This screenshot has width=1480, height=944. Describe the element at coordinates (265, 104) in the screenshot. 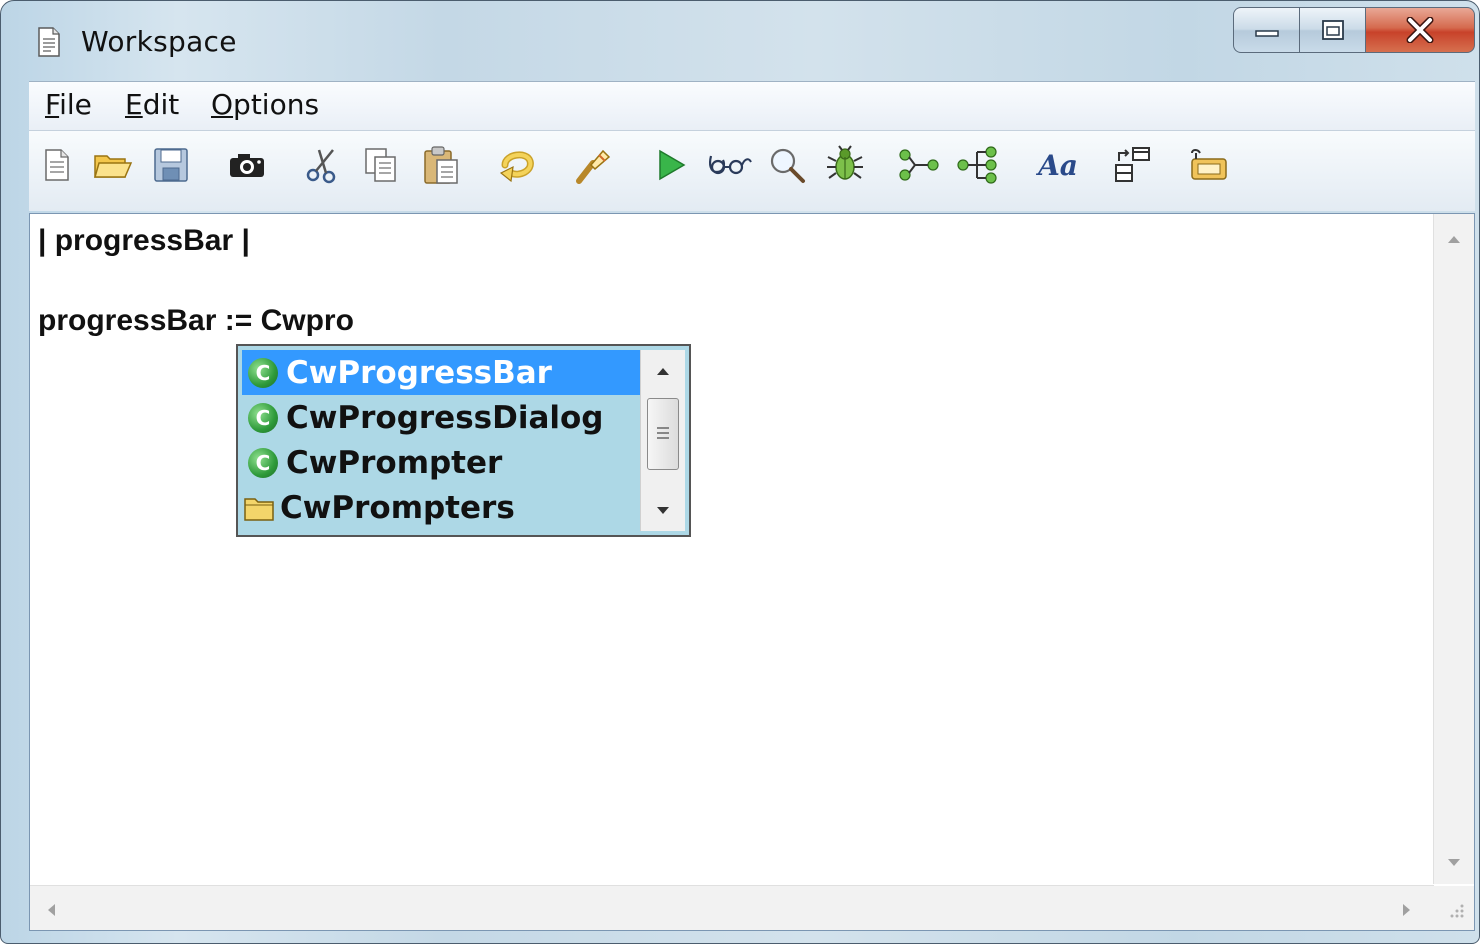

I see `menu-options: Options` at that location.